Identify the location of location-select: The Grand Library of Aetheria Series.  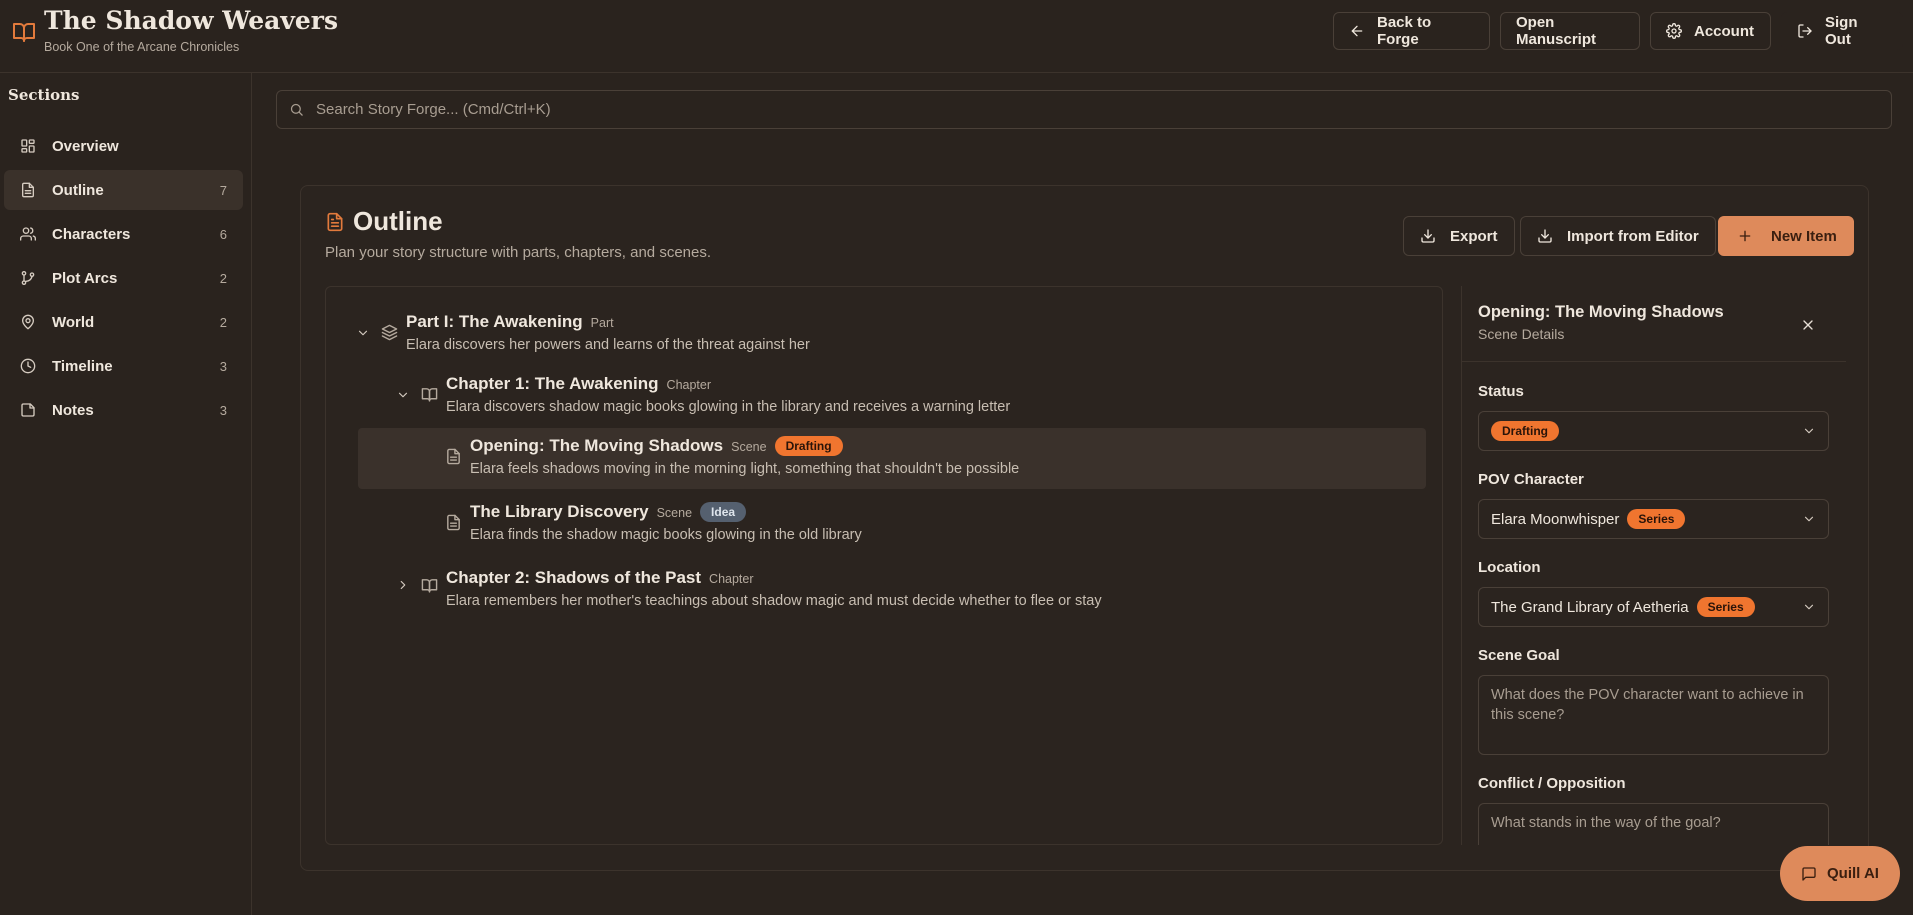
(1653, 607).